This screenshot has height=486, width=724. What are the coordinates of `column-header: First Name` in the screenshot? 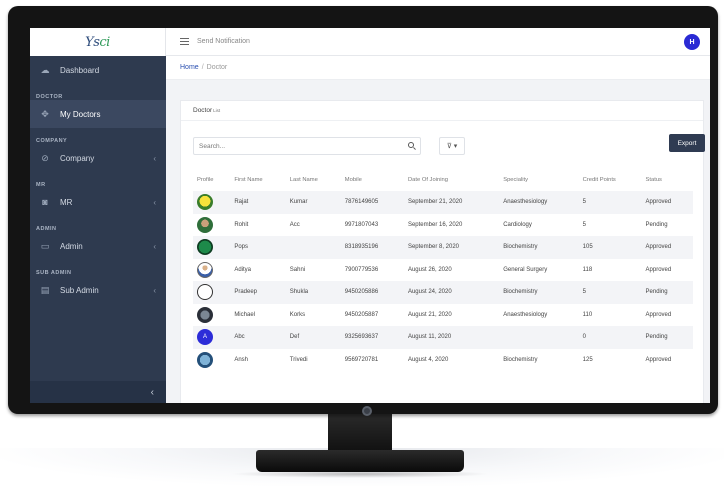 It's located at (257, 180).